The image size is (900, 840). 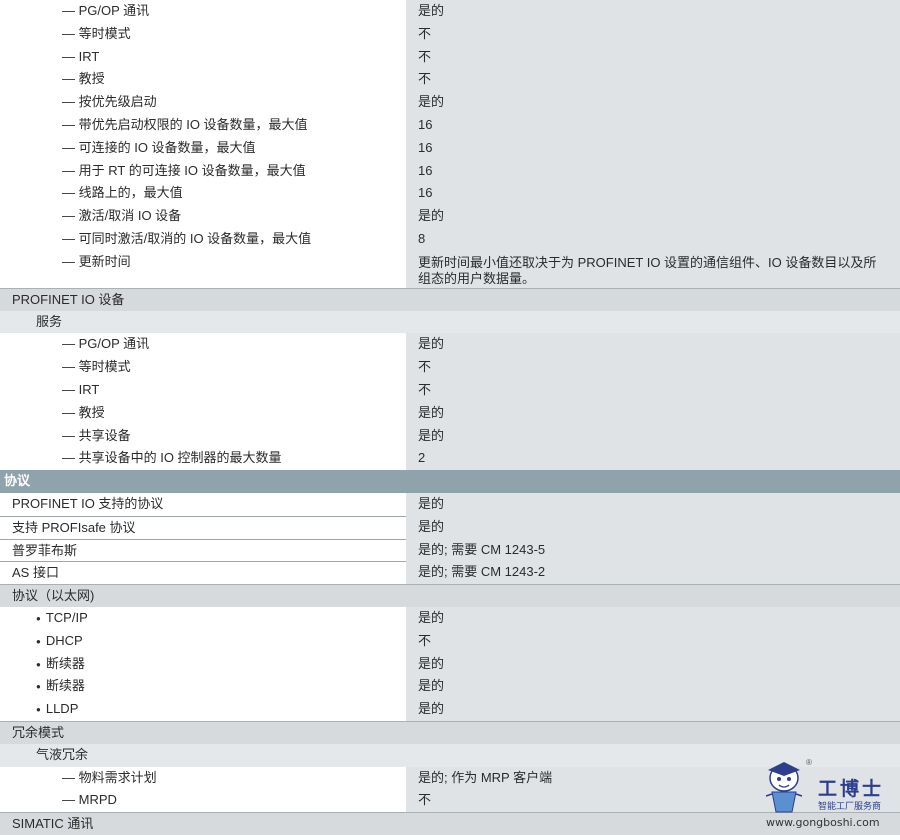 What do you see at coordinates (850, 806) in the screenshot?
I see `watermark-subtitle: 智能工厂服务商` at bounding box center [850, 806].